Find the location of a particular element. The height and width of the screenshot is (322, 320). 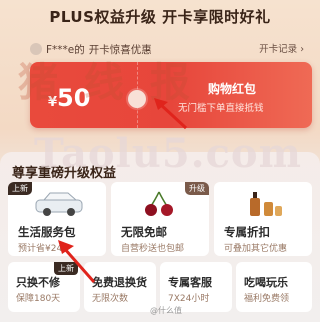

notice-user: F***e的 is located at coordinates (65, 49).